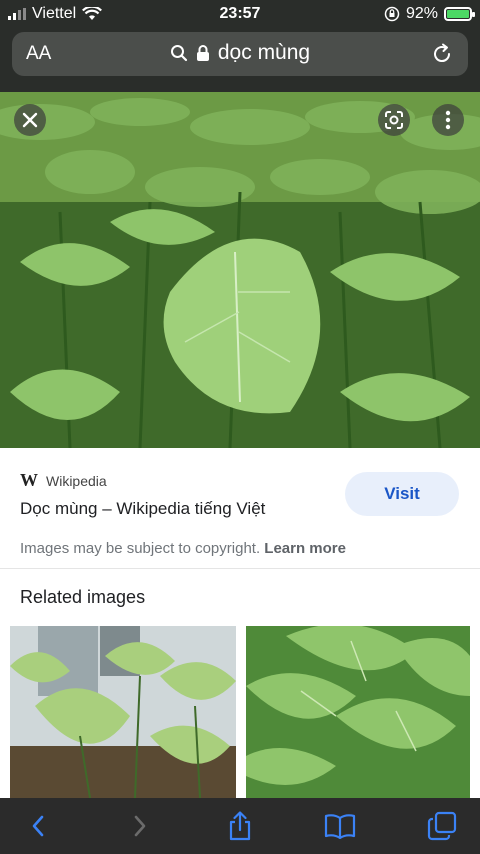 This screenshot has height=854, width=480. Describe the element at coordinates (305, 548) in the screenshot. I see `learn-more-link: Learn more` at that location.